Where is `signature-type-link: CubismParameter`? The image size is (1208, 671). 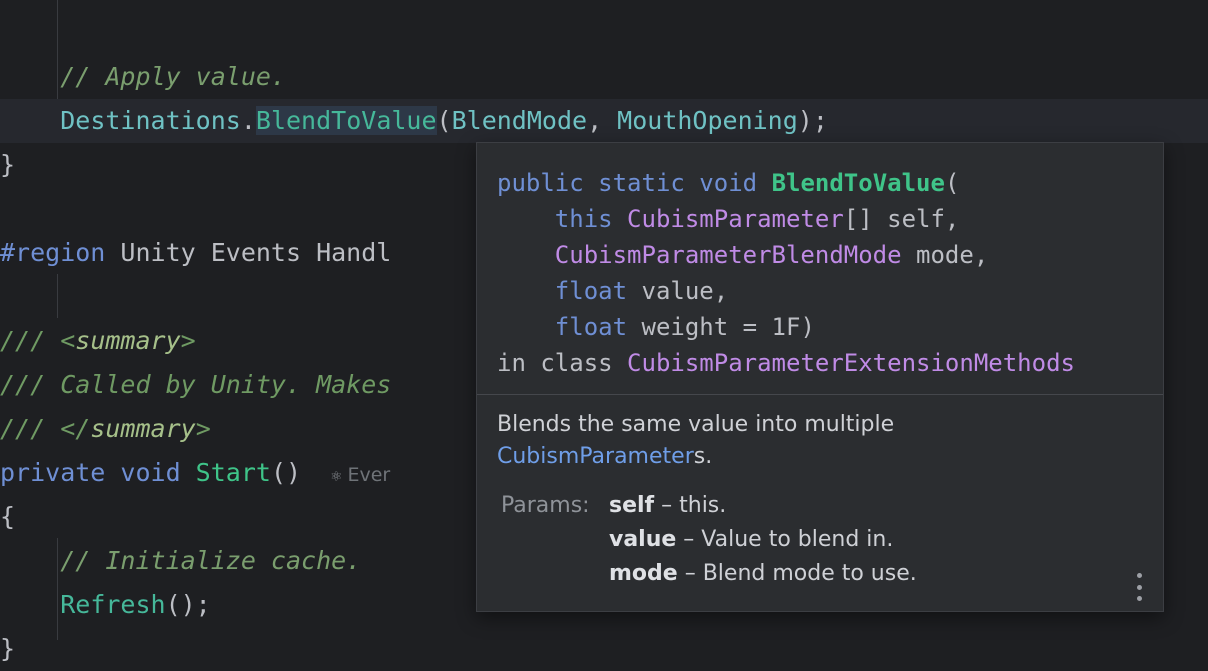
signature-type-link: CubismParameter is located at coordinates (728, 219).